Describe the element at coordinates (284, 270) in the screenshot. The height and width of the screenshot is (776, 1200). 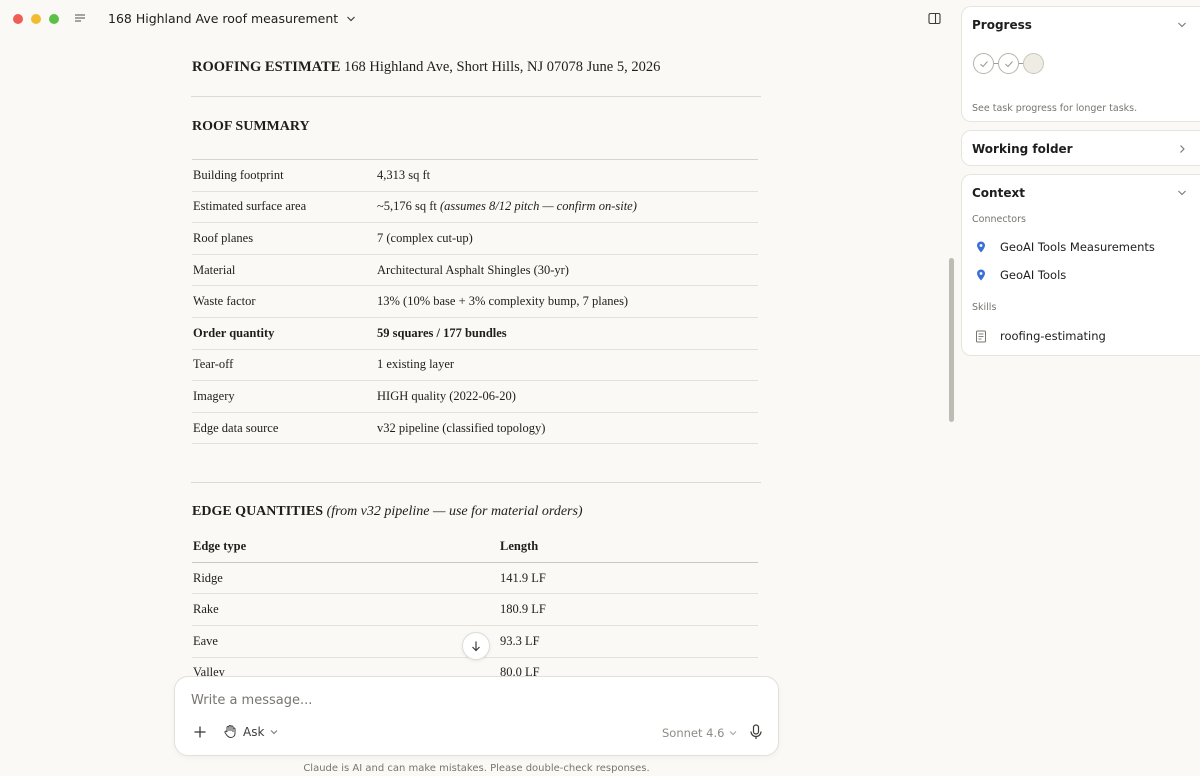
I see `summary-key: Material` at that location.